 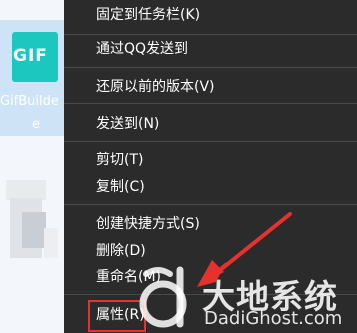 What do you see at coordinates (120, 187) in the screenshot?
I see `menu-item-copy: 复制(C)` at bounding box center [120, 187].